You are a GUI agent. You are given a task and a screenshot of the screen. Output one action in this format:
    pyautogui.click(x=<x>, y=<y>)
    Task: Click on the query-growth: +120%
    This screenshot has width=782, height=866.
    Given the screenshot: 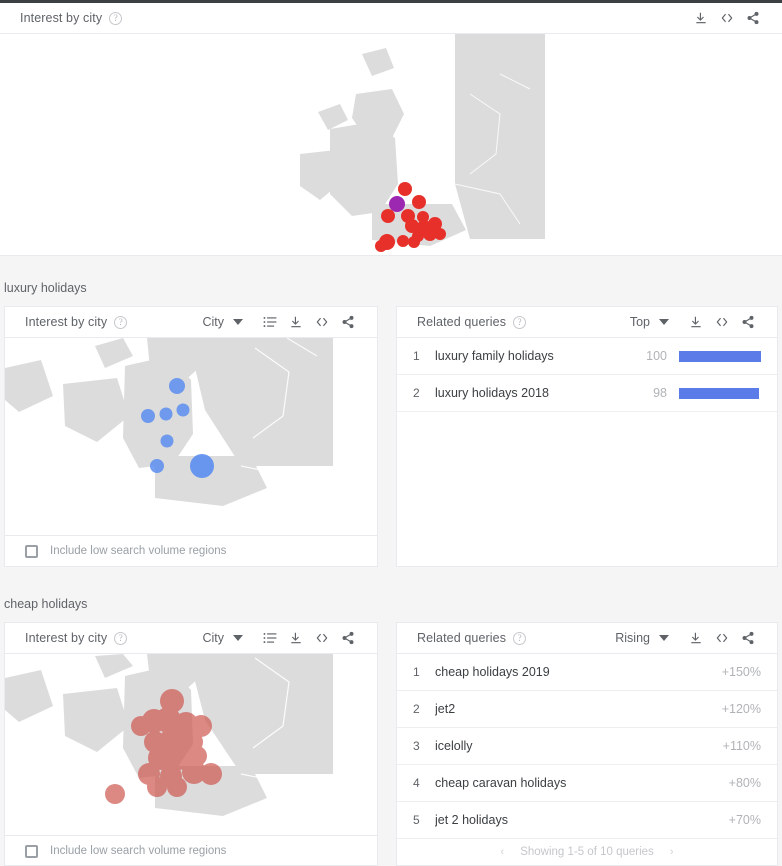 What is the action you would take?
    pyautogui.click(x=741, y=709)
    